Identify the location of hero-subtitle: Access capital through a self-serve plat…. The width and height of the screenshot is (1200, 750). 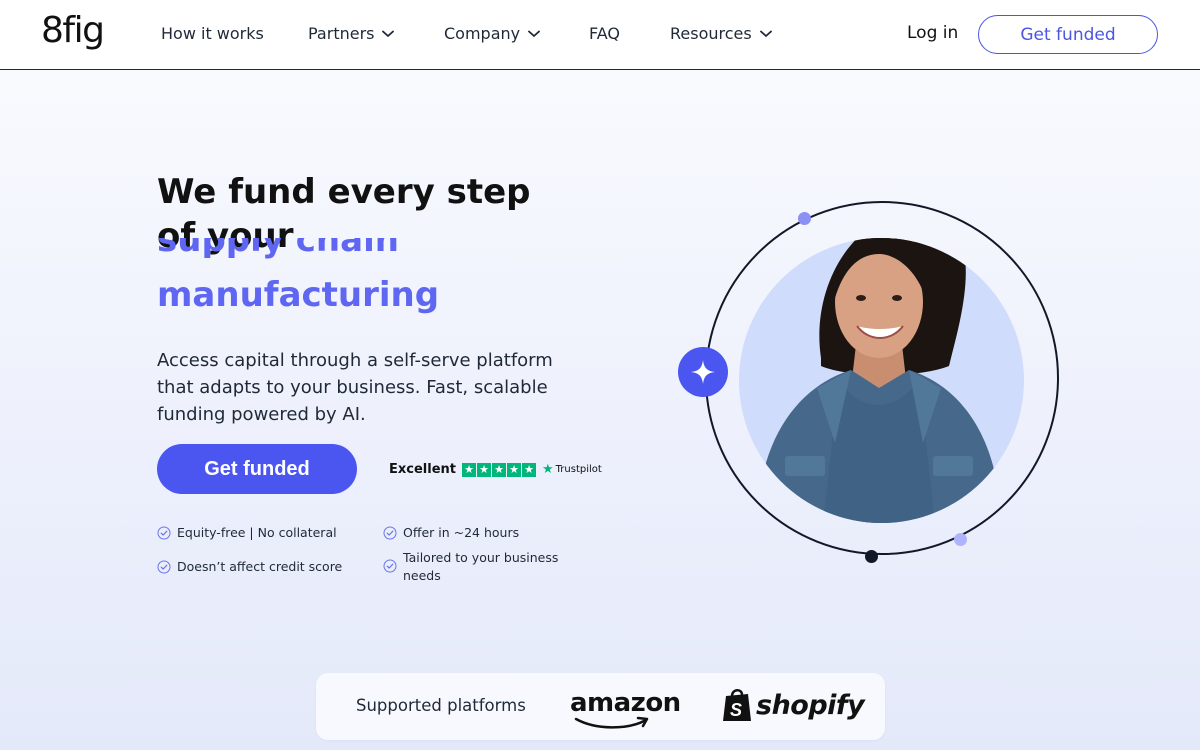
(355, 387).